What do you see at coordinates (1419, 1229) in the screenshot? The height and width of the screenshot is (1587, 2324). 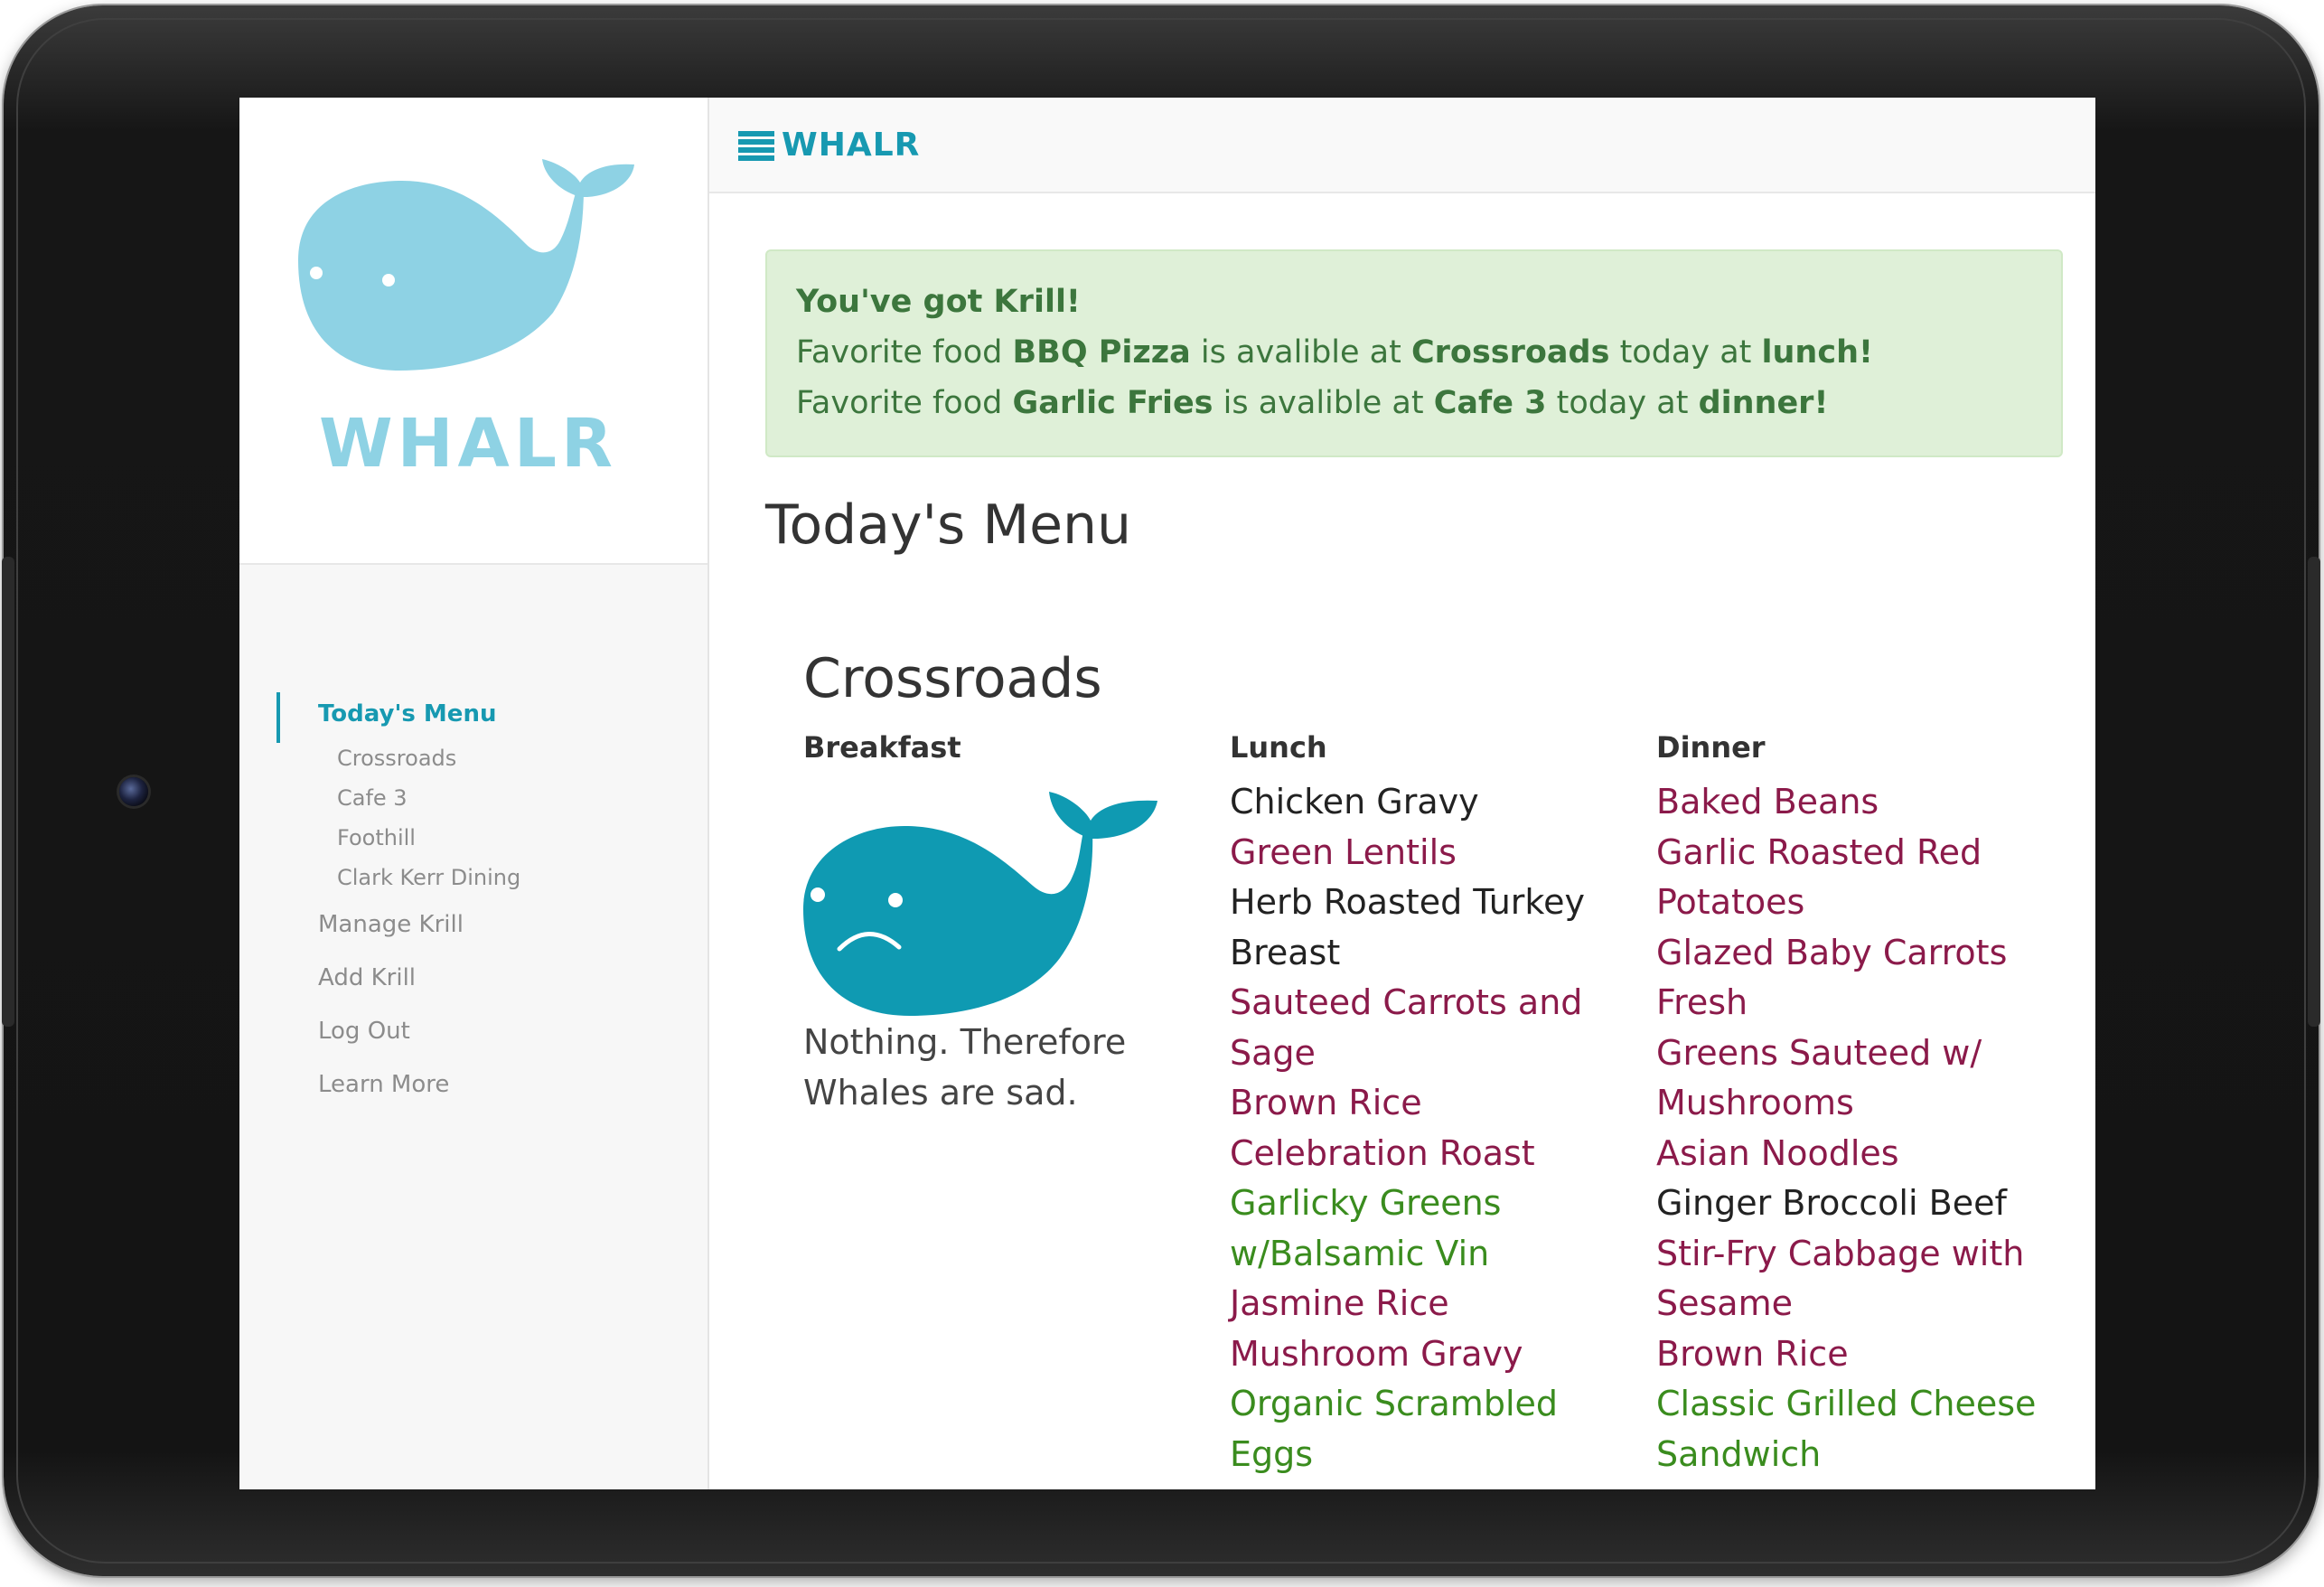 I see `menu-item: Garlicky Greens w/Balsamic Vin` at bounding box center [1419, 1229].